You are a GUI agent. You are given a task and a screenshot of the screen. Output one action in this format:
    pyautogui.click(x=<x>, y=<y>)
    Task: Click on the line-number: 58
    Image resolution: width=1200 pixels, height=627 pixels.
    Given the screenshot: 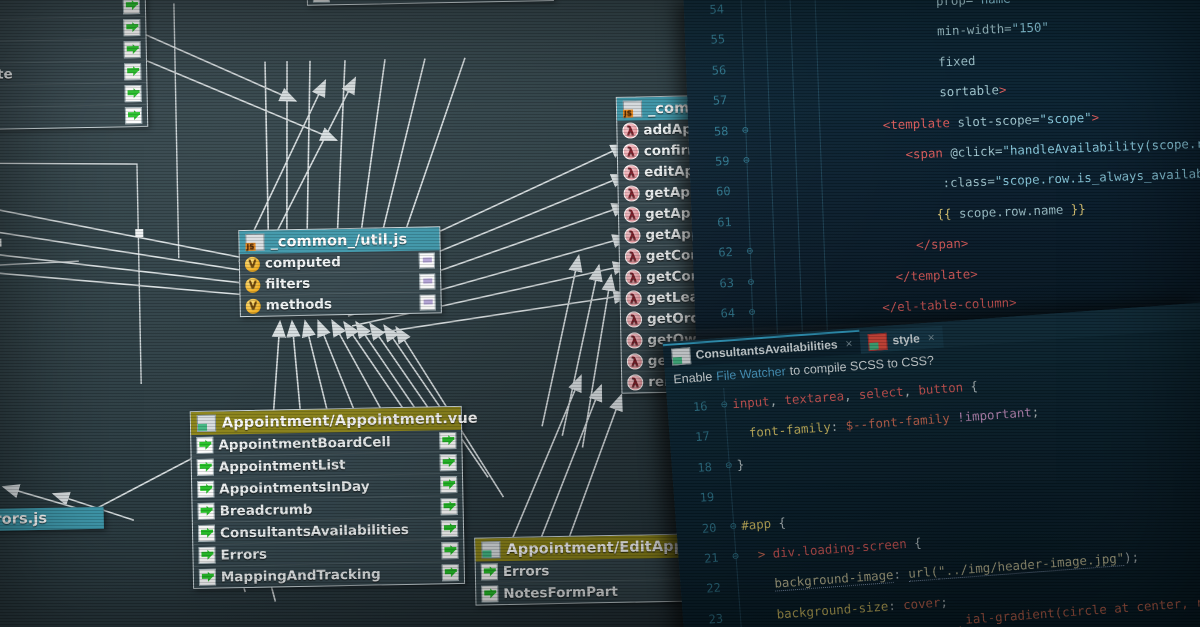 What is the action you would take?
    pyautogui.click(x=721, y=131)
    